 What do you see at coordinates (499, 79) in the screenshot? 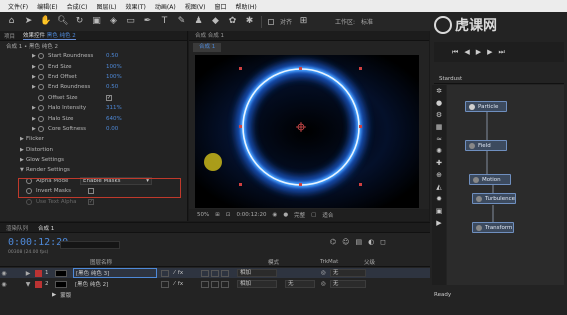
I see `stardust-panel-tab: Stardust` at bounding box center [499, 79].